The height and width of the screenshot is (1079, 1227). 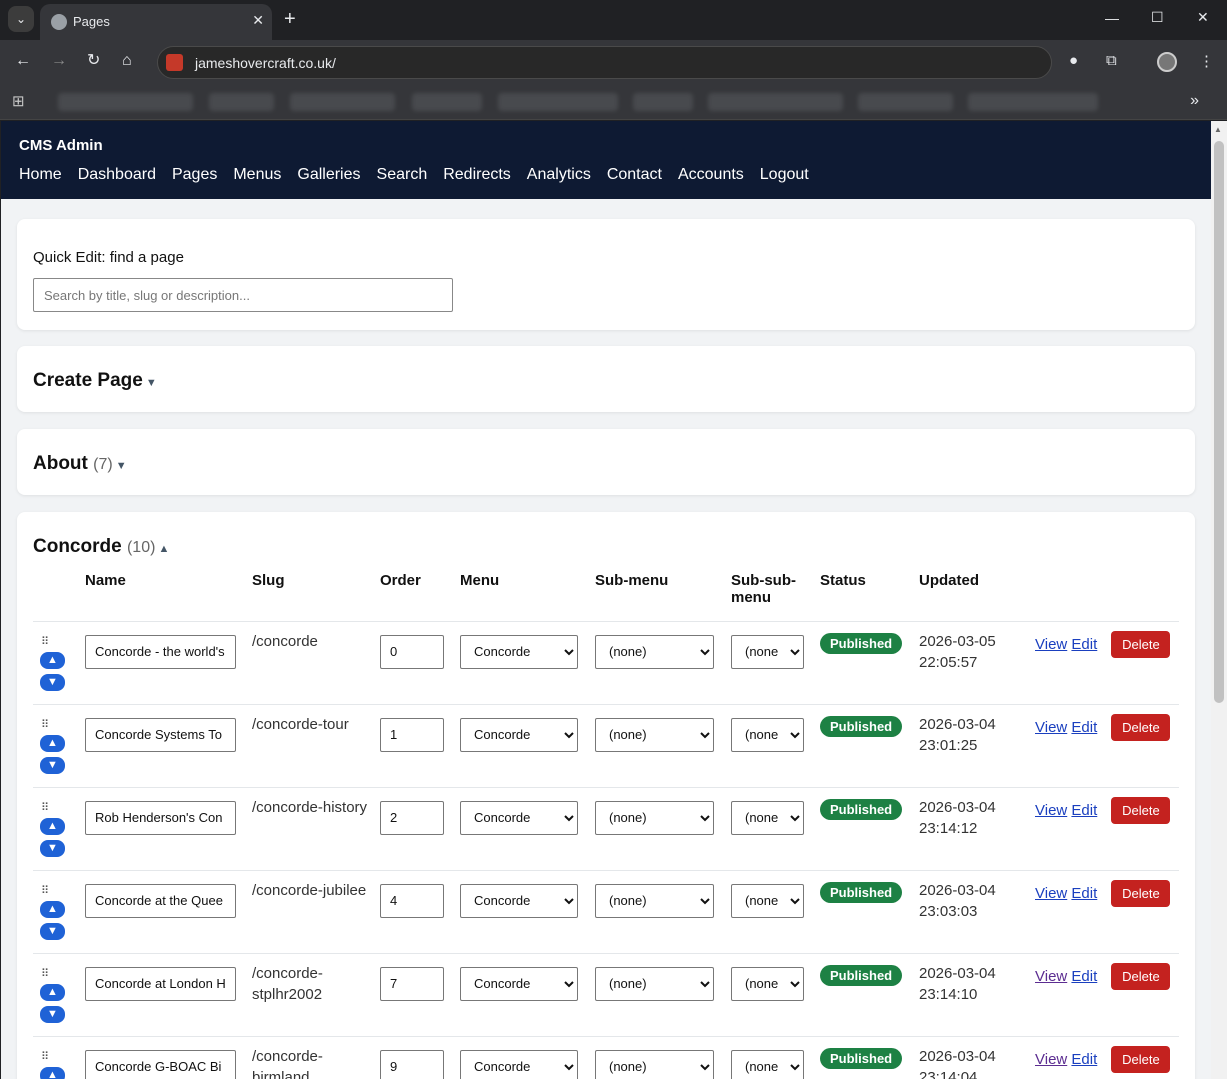 What do you see at coordinates (1112, 18) in the screenshot?
I see `minimize-icon: —` at bounding box center [1112, 18].